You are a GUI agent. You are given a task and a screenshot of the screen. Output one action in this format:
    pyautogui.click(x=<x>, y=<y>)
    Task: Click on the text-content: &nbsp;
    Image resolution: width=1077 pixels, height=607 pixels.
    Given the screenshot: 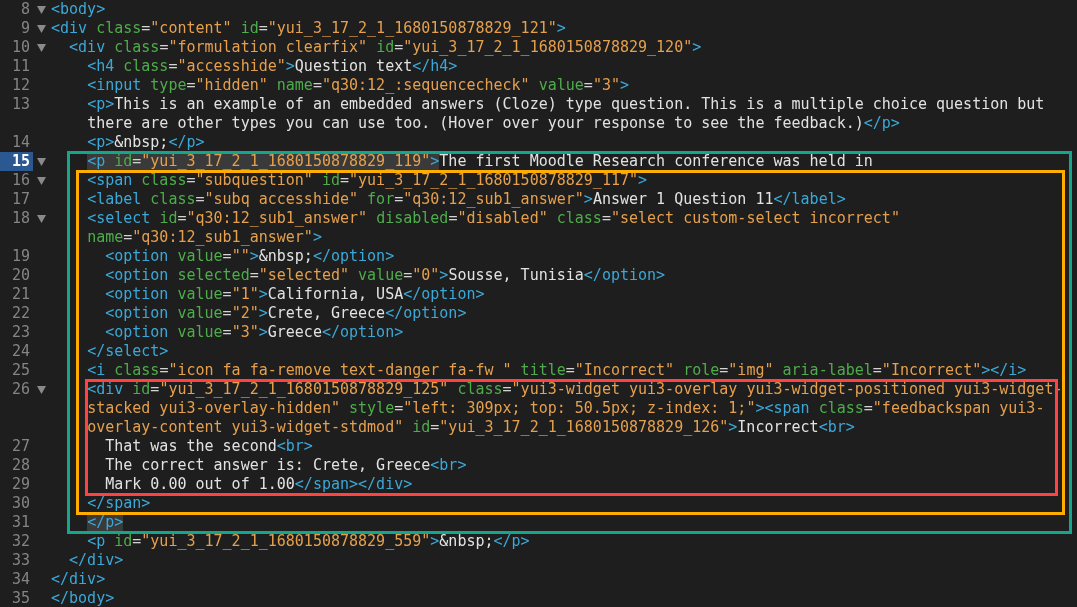 What is the action you would take?
    pyautogui.click(x=285, y=256)
    